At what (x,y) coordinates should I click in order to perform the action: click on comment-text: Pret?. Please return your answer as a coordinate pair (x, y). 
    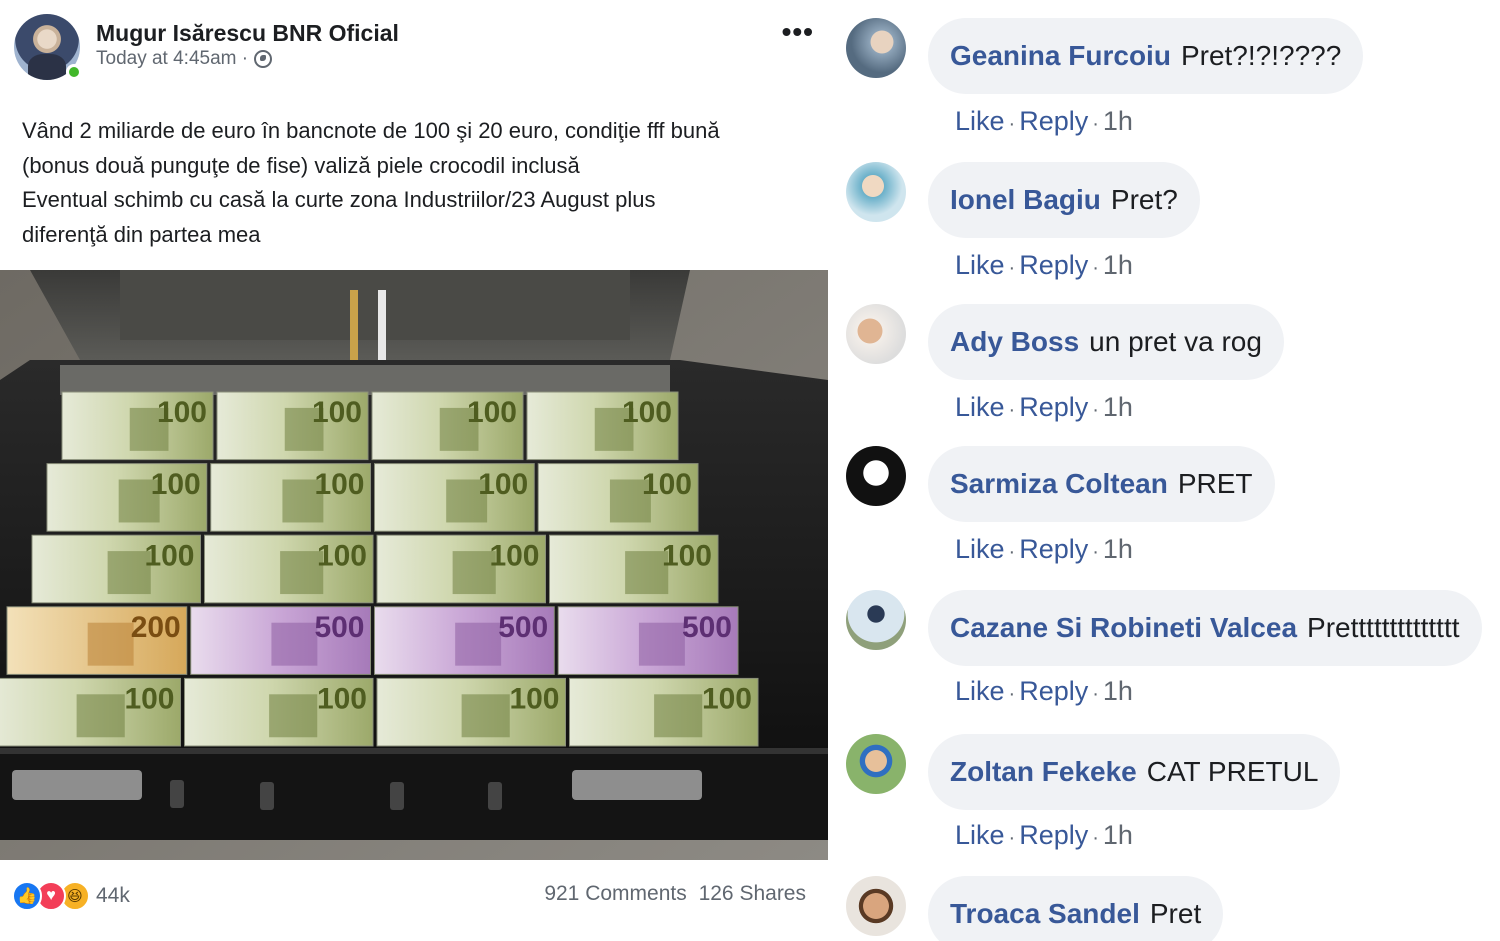
    Looking at the image, I should click on (1144, 199).